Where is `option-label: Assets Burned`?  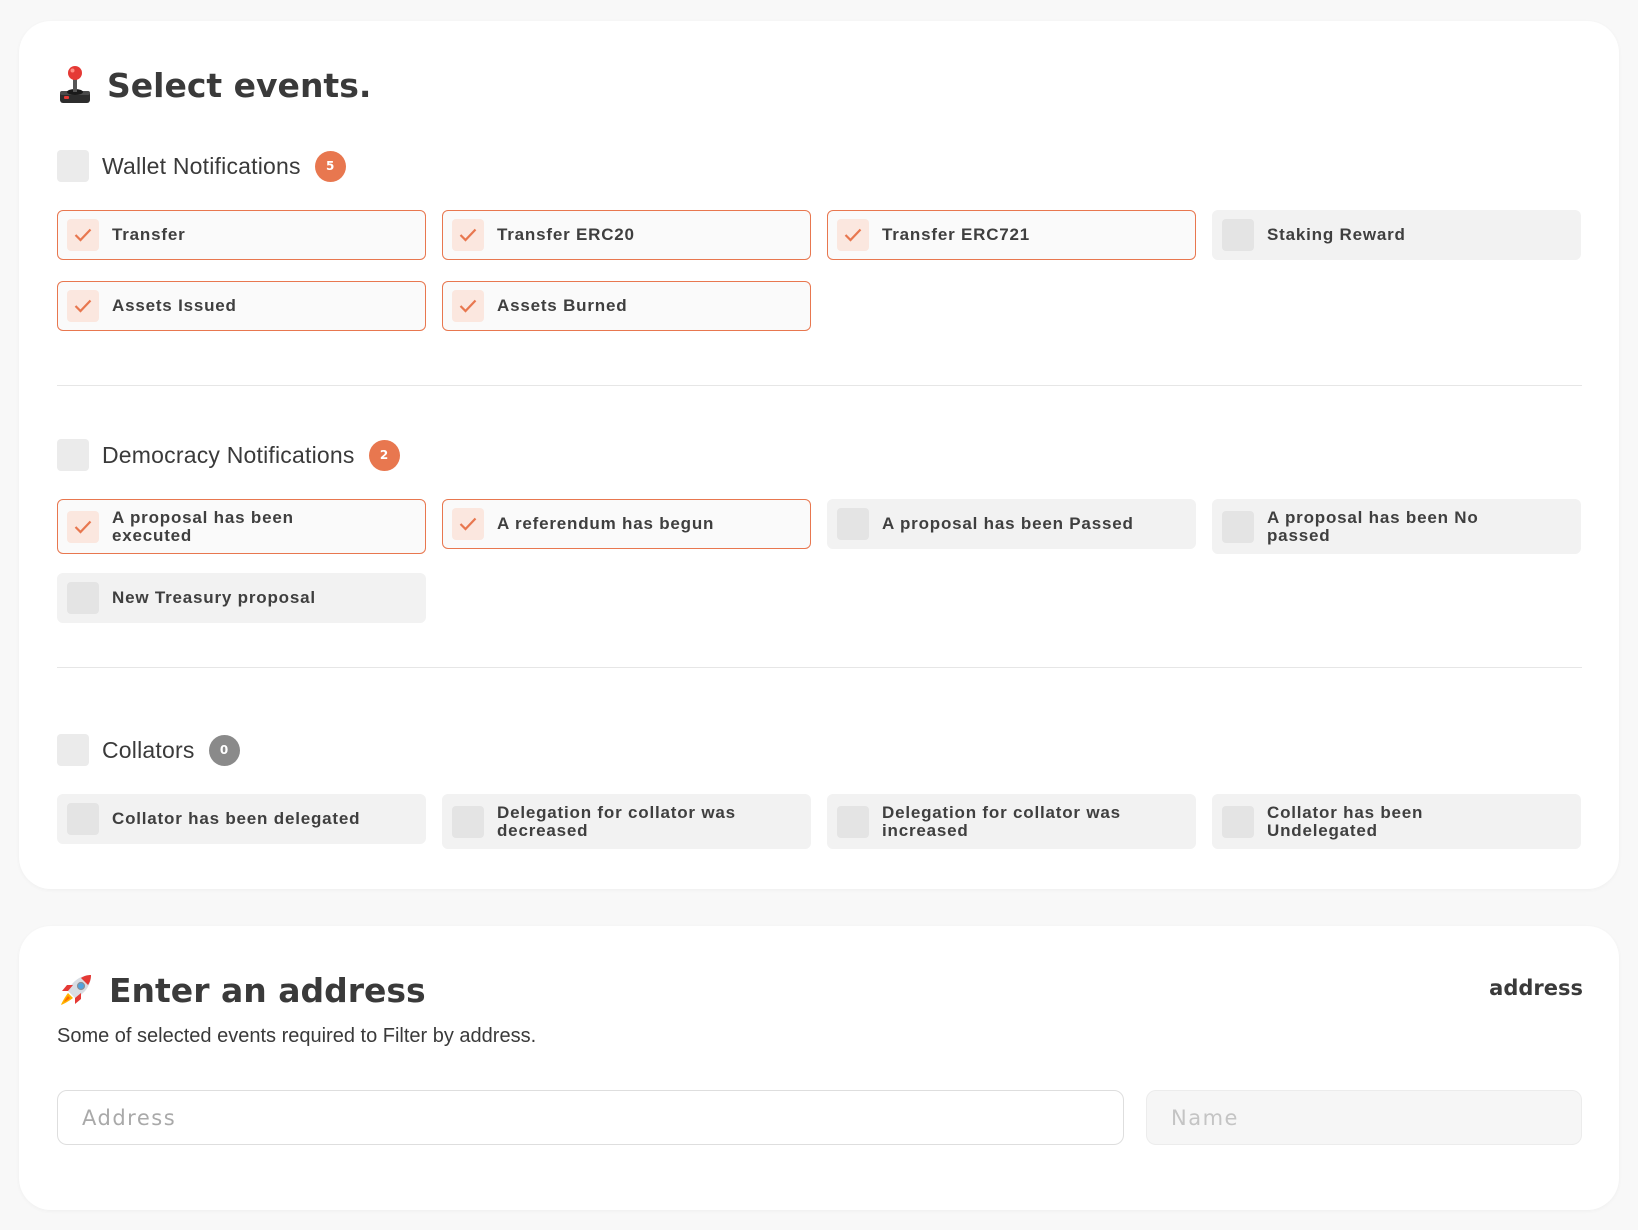
option-label: Assets Burned is located at coordinates (562, 305).